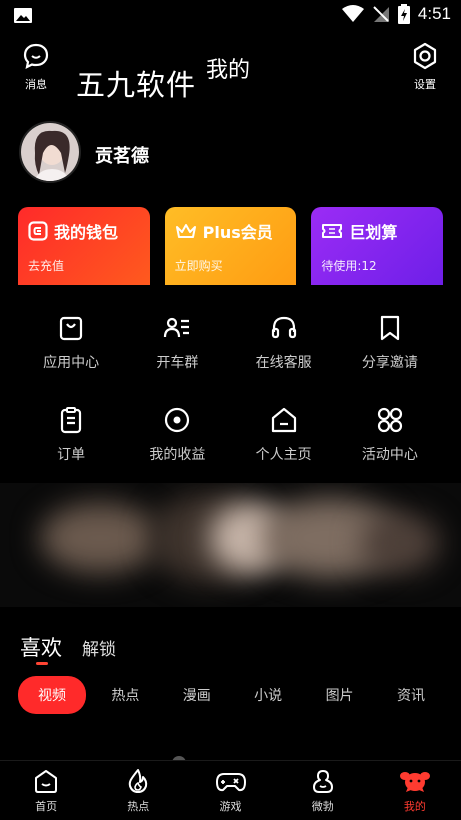  I want to click on grid-item-homepage: 个人主页, so click(284, 438).